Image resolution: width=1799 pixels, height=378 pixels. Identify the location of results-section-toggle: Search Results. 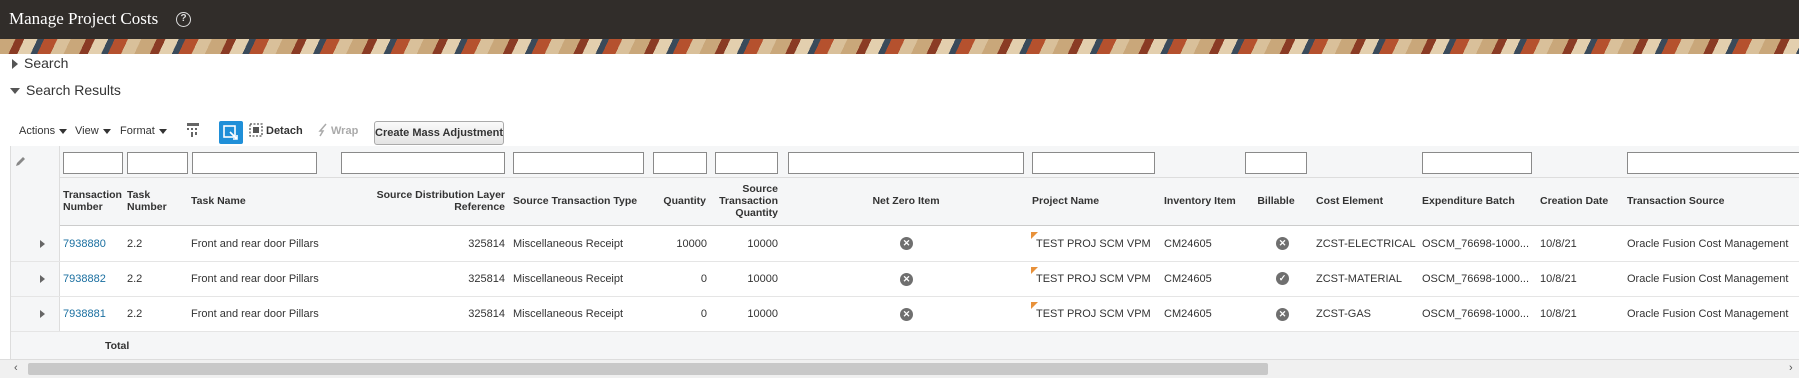
(65, 90).